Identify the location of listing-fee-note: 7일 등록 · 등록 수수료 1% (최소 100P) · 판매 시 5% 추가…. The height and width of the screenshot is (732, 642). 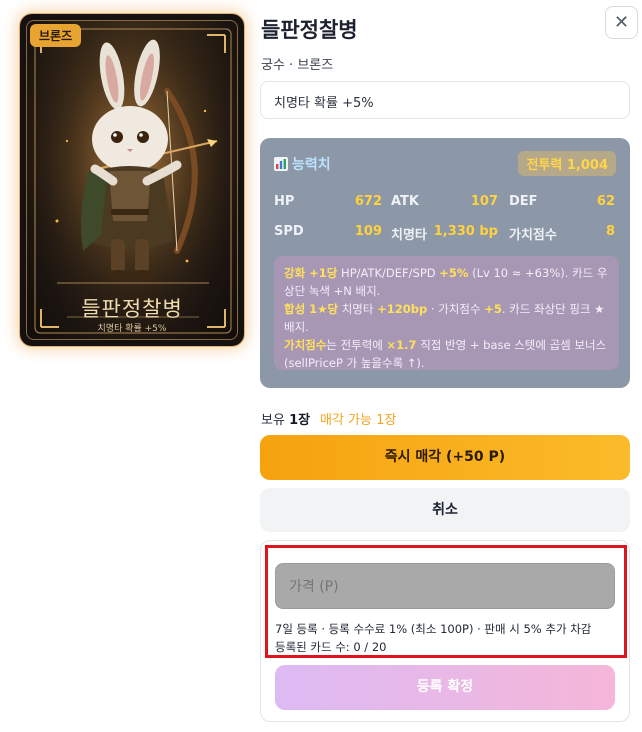
(433, 629).